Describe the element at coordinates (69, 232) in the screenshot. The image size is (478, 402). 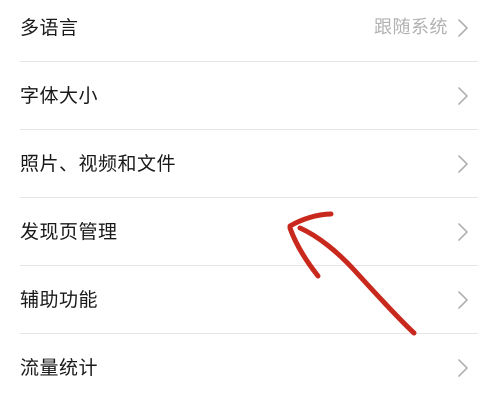
I see `settings-item-label: 发现页管理` at that location.